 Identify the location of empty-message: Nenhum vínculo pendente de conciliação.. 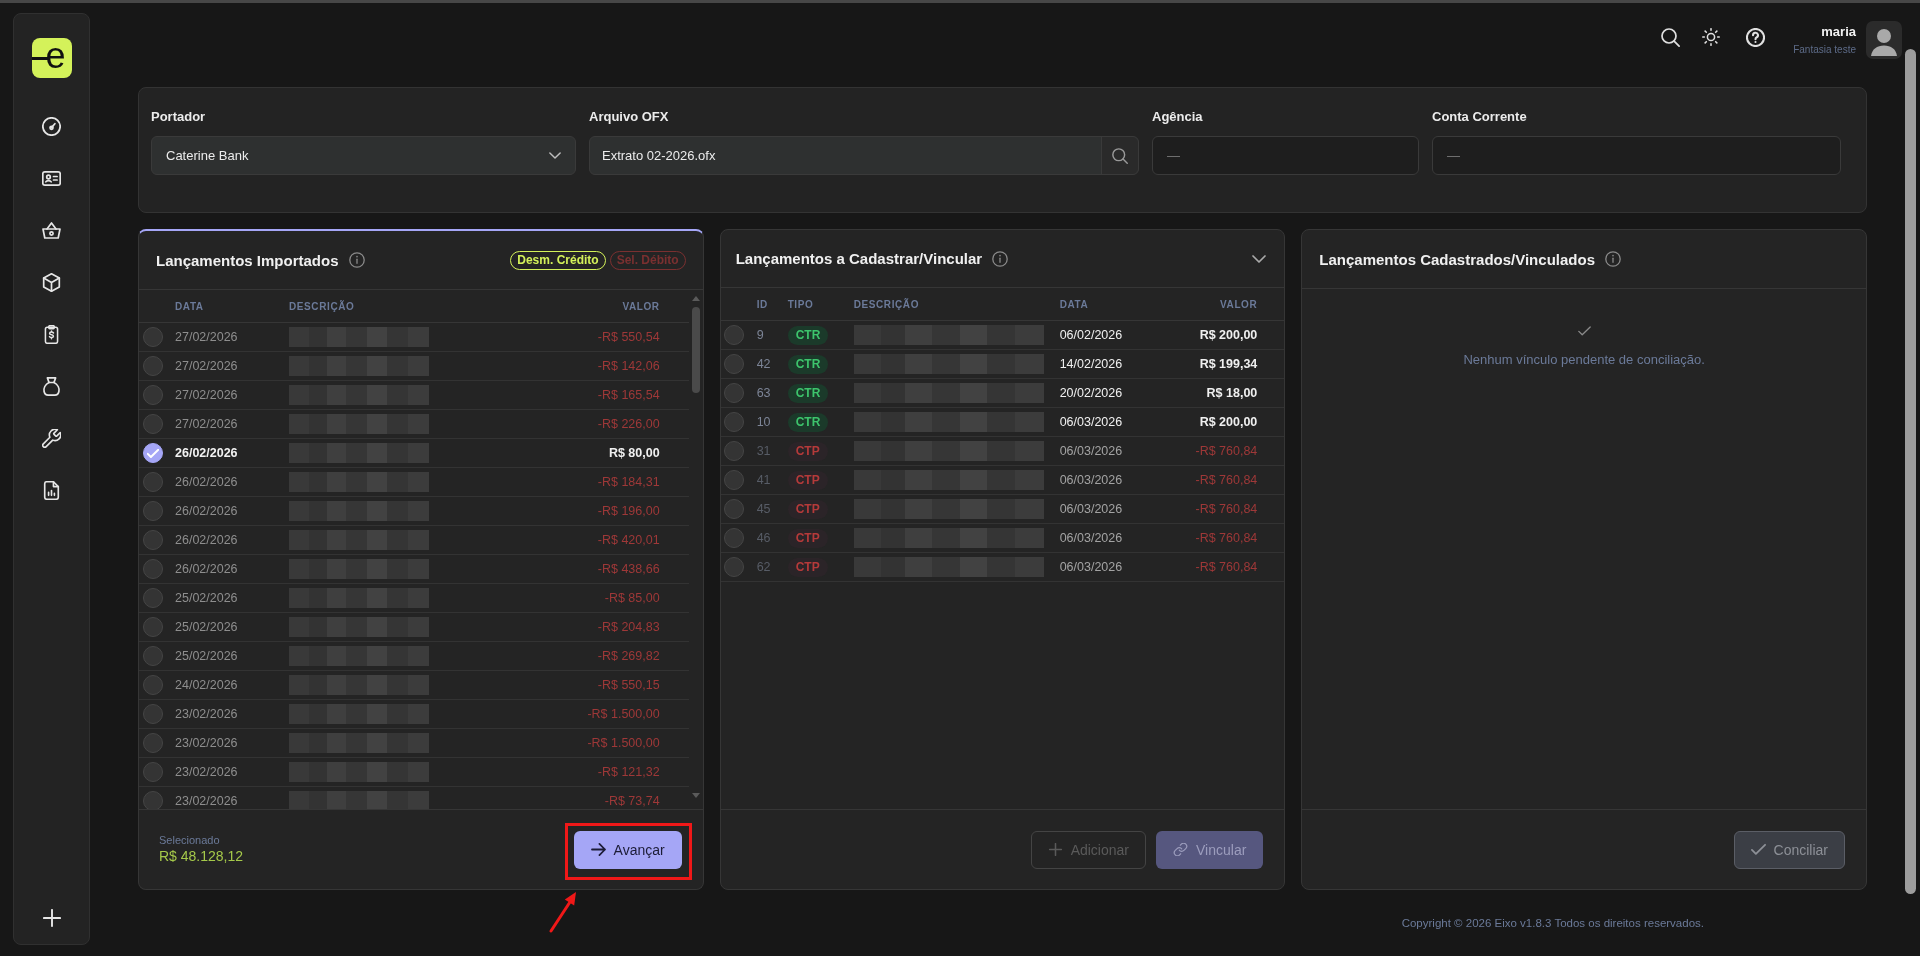
(1584, 359).